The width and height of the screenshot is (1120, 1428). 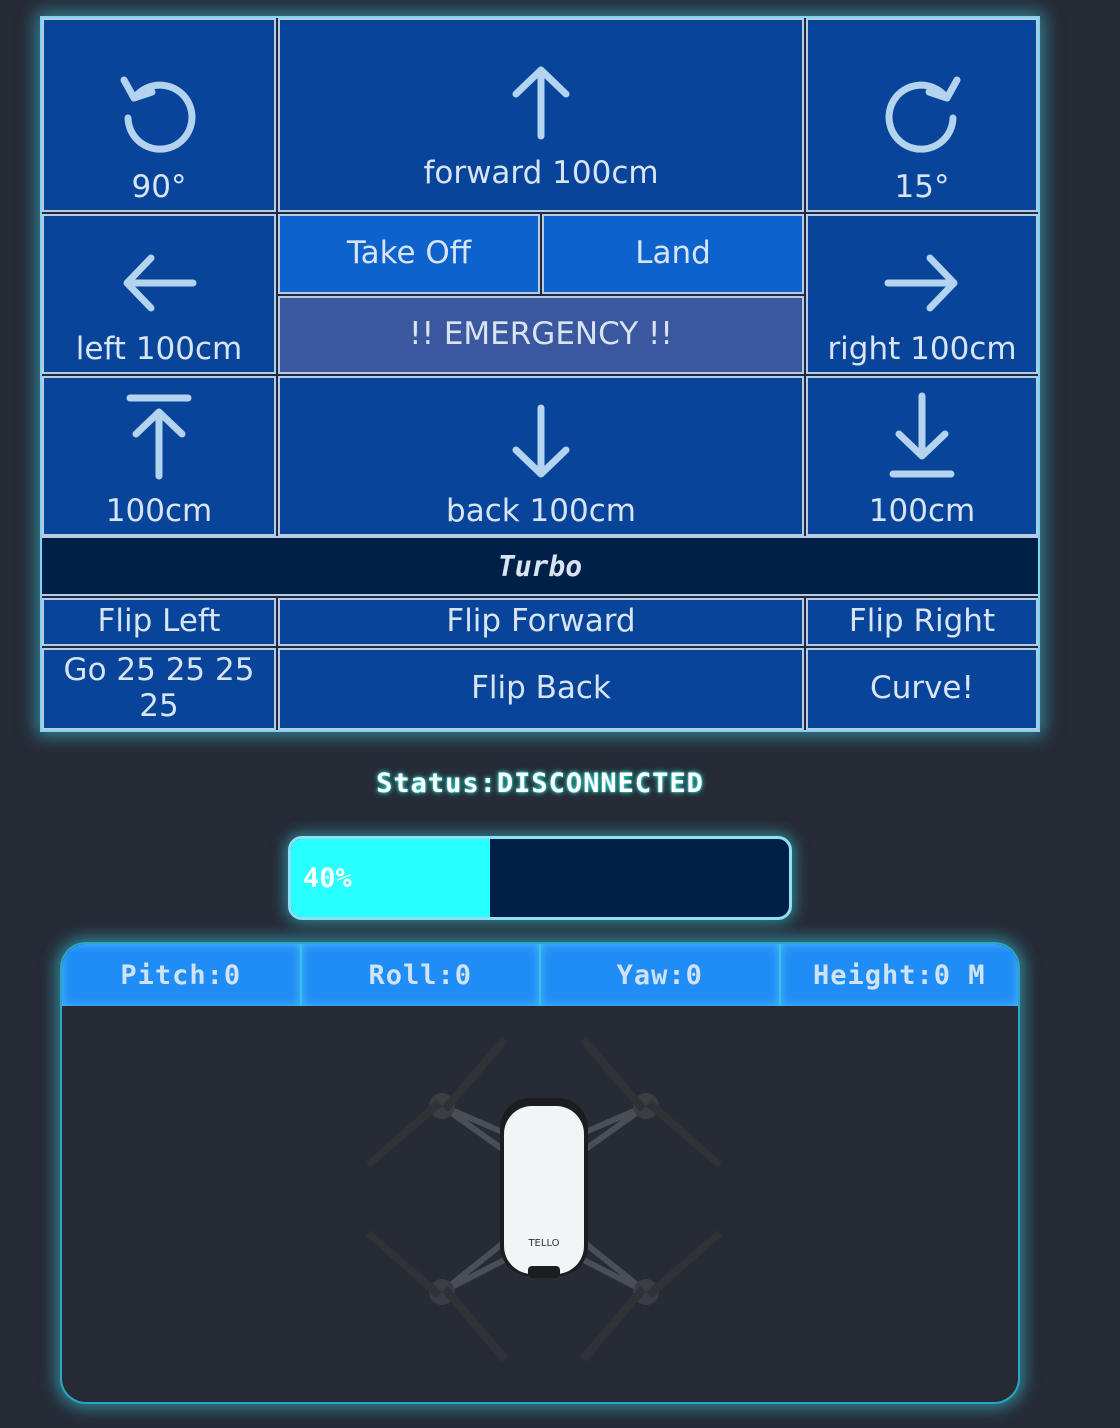 I want to click on left-button: left 100cm, so click(x=159, y=294).